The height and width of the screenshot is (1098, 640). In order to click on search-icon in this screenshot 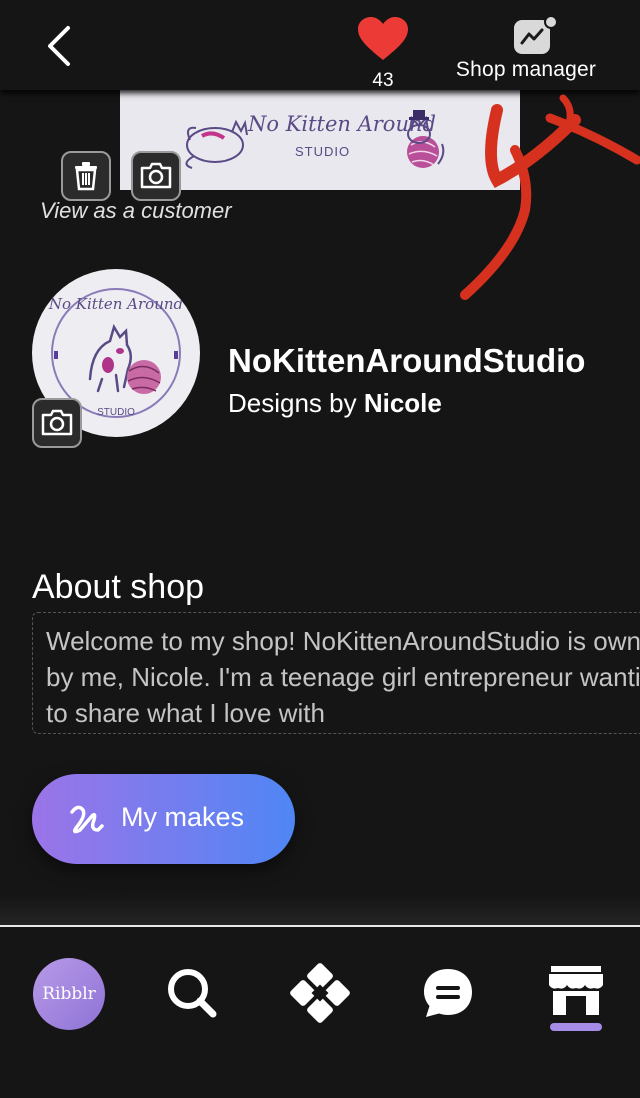, I will do `click(192, 993)`.